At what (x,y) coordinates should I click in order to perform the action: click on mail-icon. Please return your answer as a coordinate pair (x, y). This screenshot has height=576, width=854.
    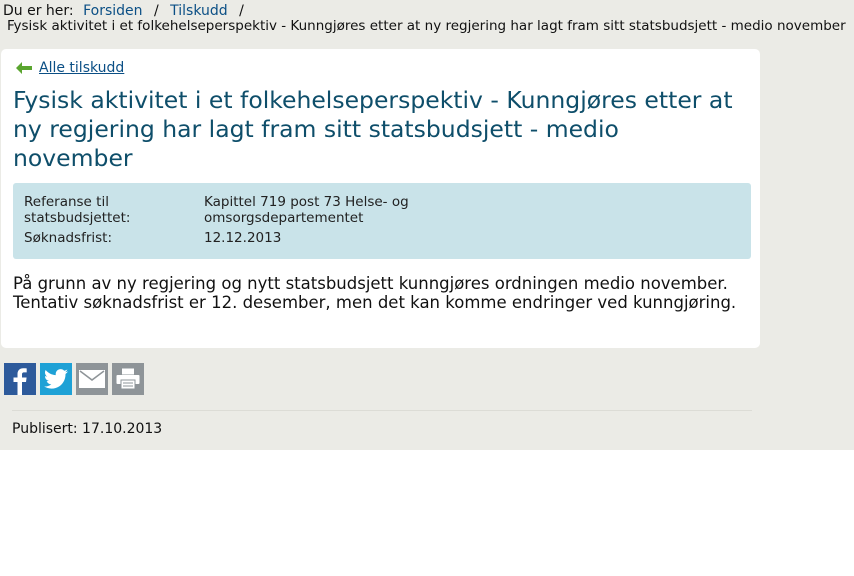
    Looking at the image, I should click on (92, 379).